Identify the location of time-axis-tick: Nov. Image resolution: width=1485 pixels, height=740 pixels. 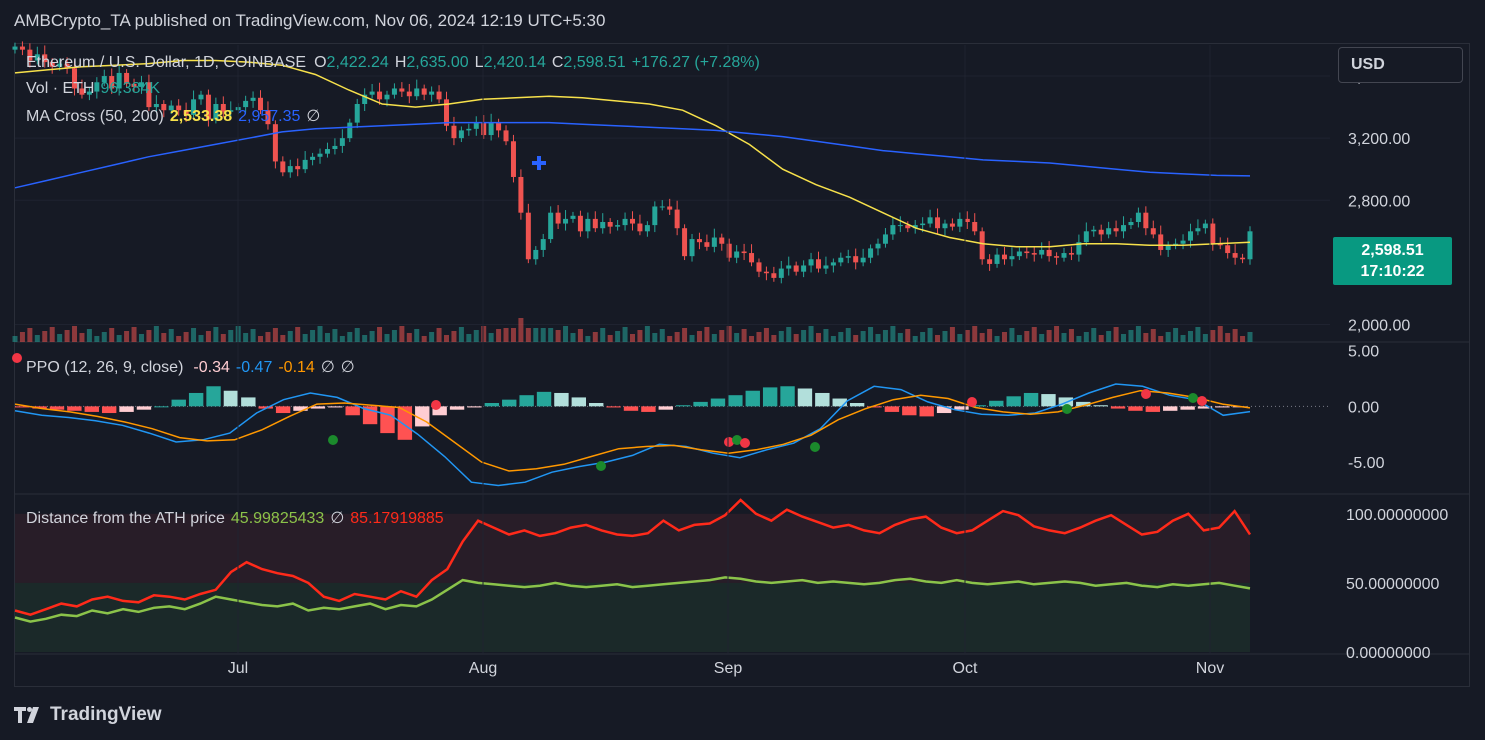
(1210, 668).